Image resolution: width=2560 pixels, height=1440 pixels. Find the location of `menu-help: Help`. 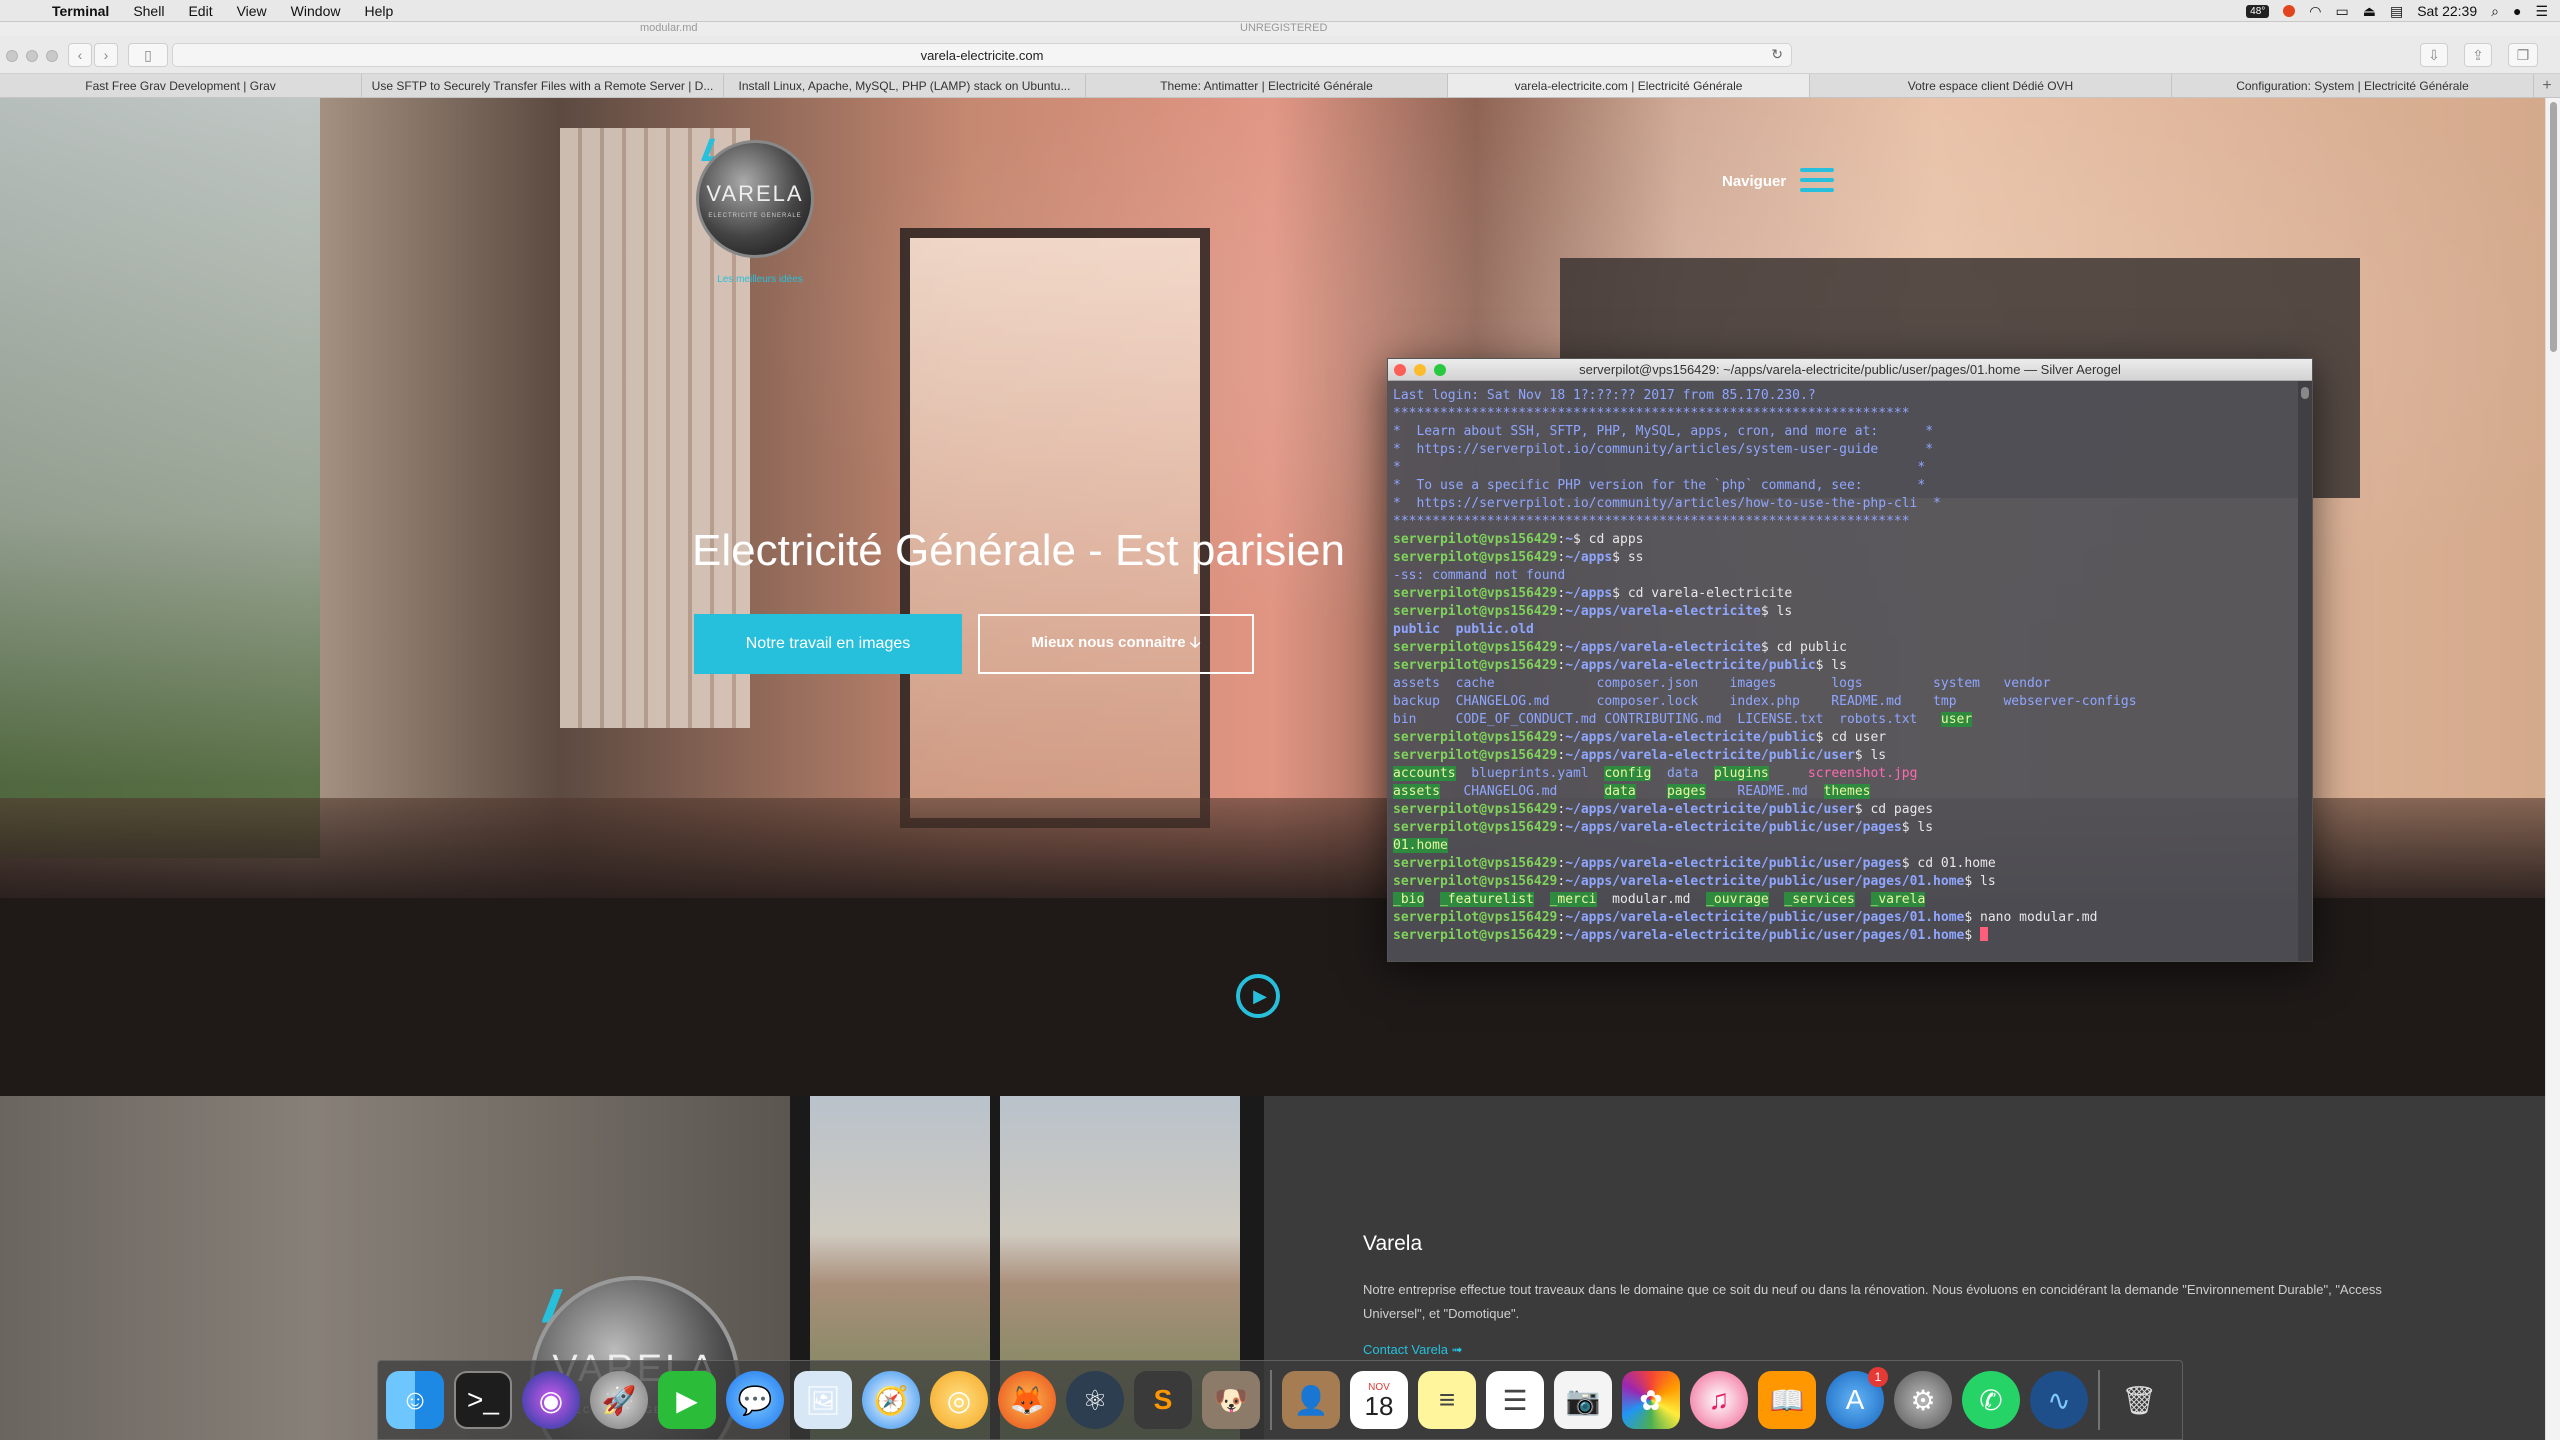

menu-help: Help is located at coordinates (378, 11).